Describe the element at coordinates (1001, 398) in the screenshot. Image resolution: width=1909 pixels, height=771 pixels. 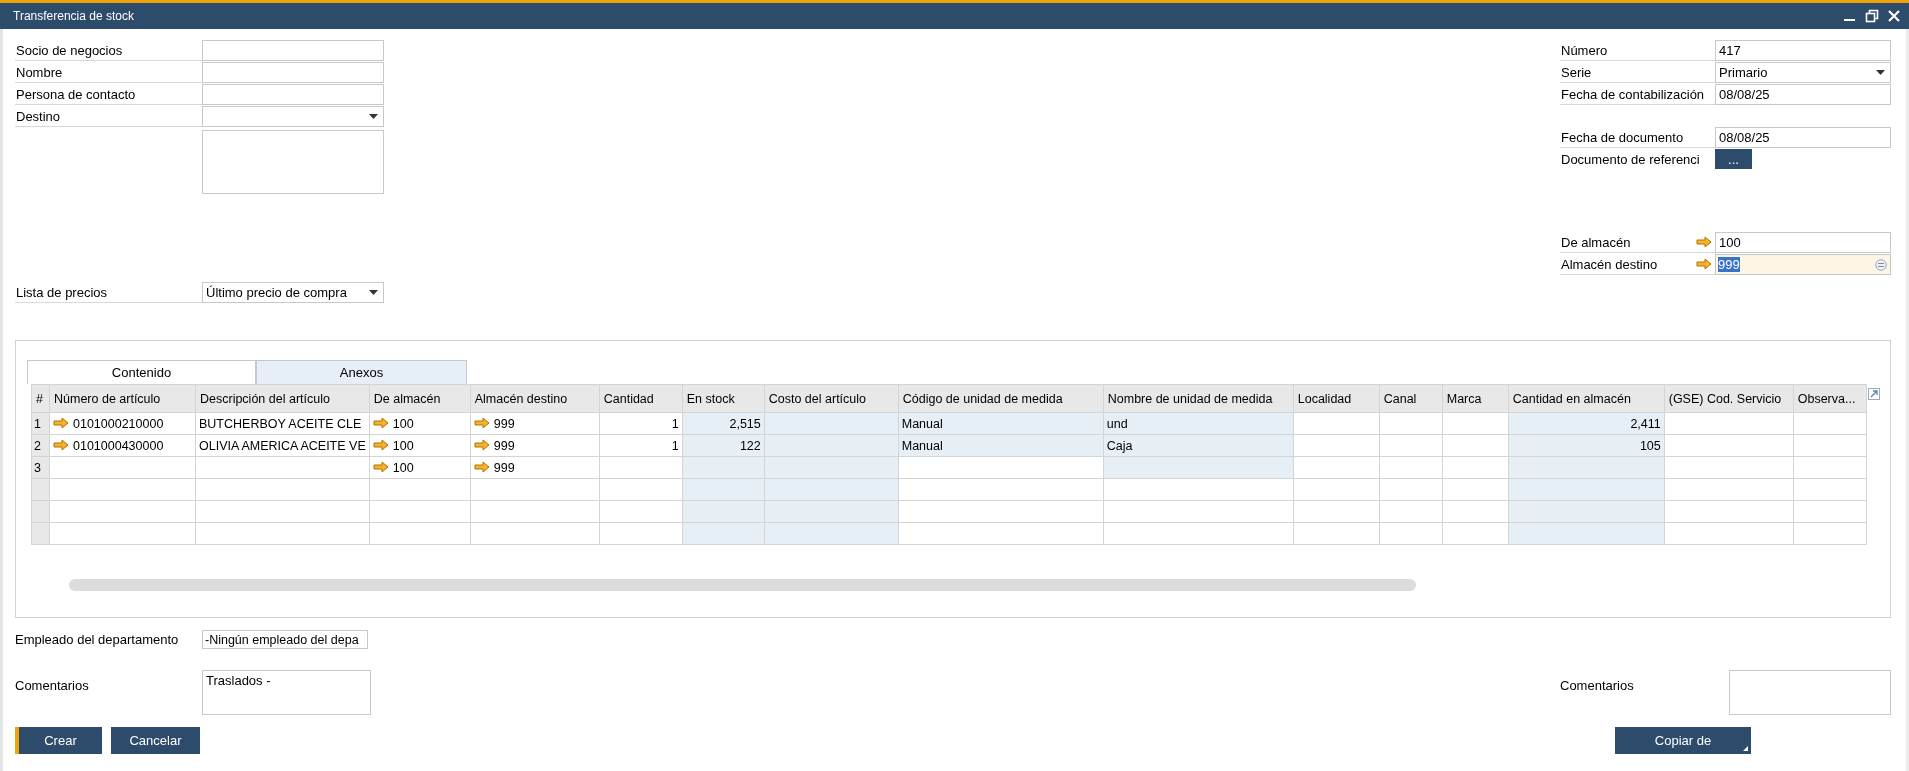
I see `column-header: Código de unidad de medida` at that location.